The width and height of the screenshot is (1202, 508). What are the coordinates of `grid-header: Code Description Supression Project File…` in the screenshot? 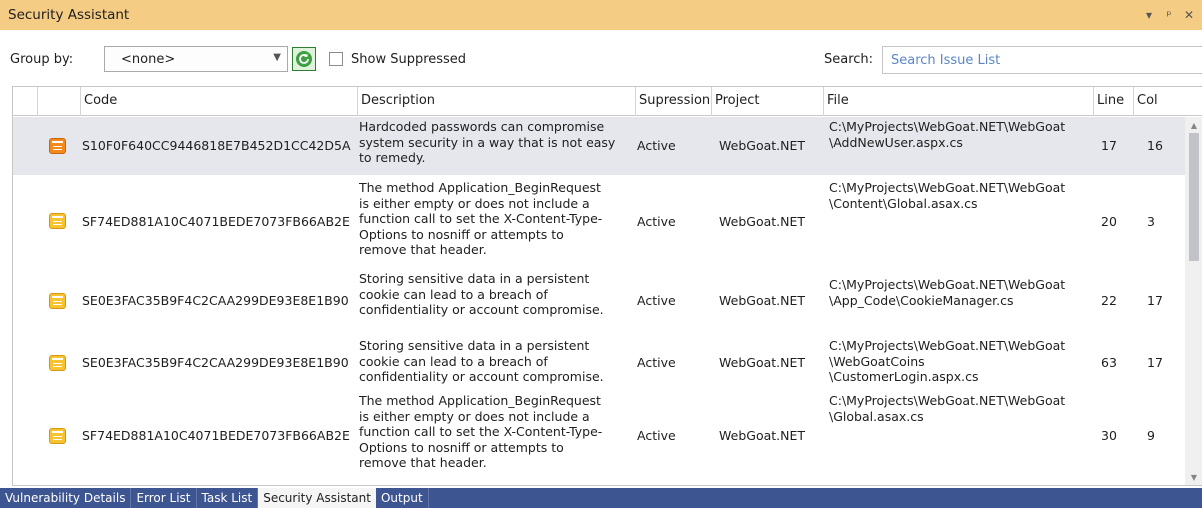 It's located at (607, 101).